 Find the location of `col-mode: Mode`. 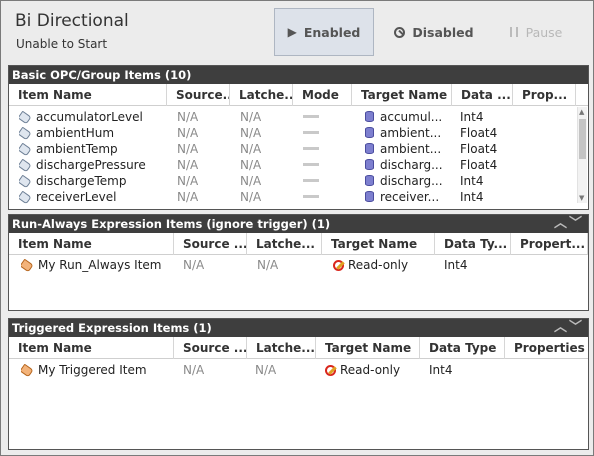

col-mode: Mode is located at coordinates (322, 95).